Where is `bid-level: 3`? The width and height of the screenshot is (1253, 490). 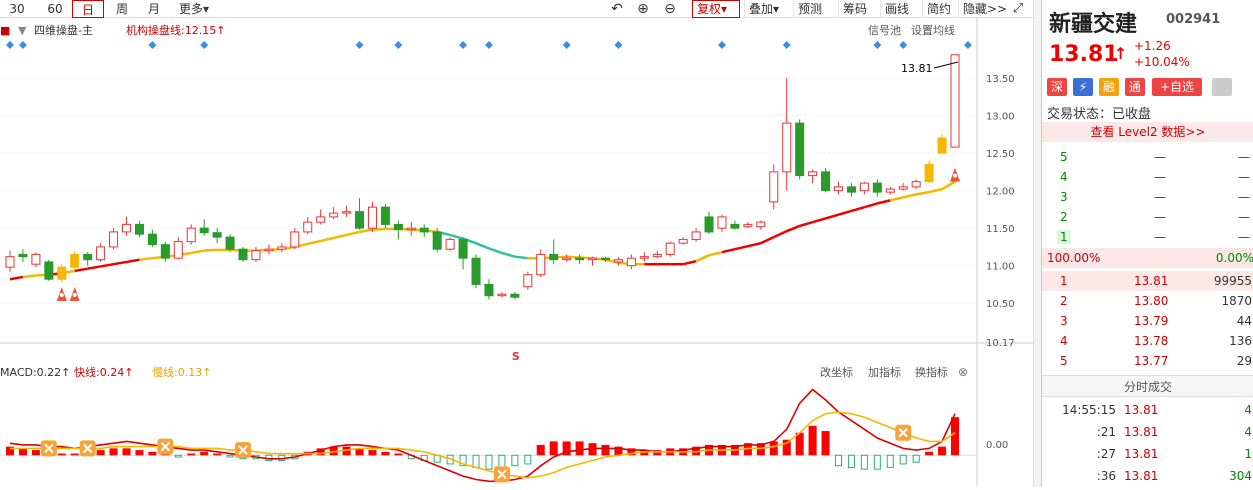
bid-level: 3 is located at coordinates (1064, 321).